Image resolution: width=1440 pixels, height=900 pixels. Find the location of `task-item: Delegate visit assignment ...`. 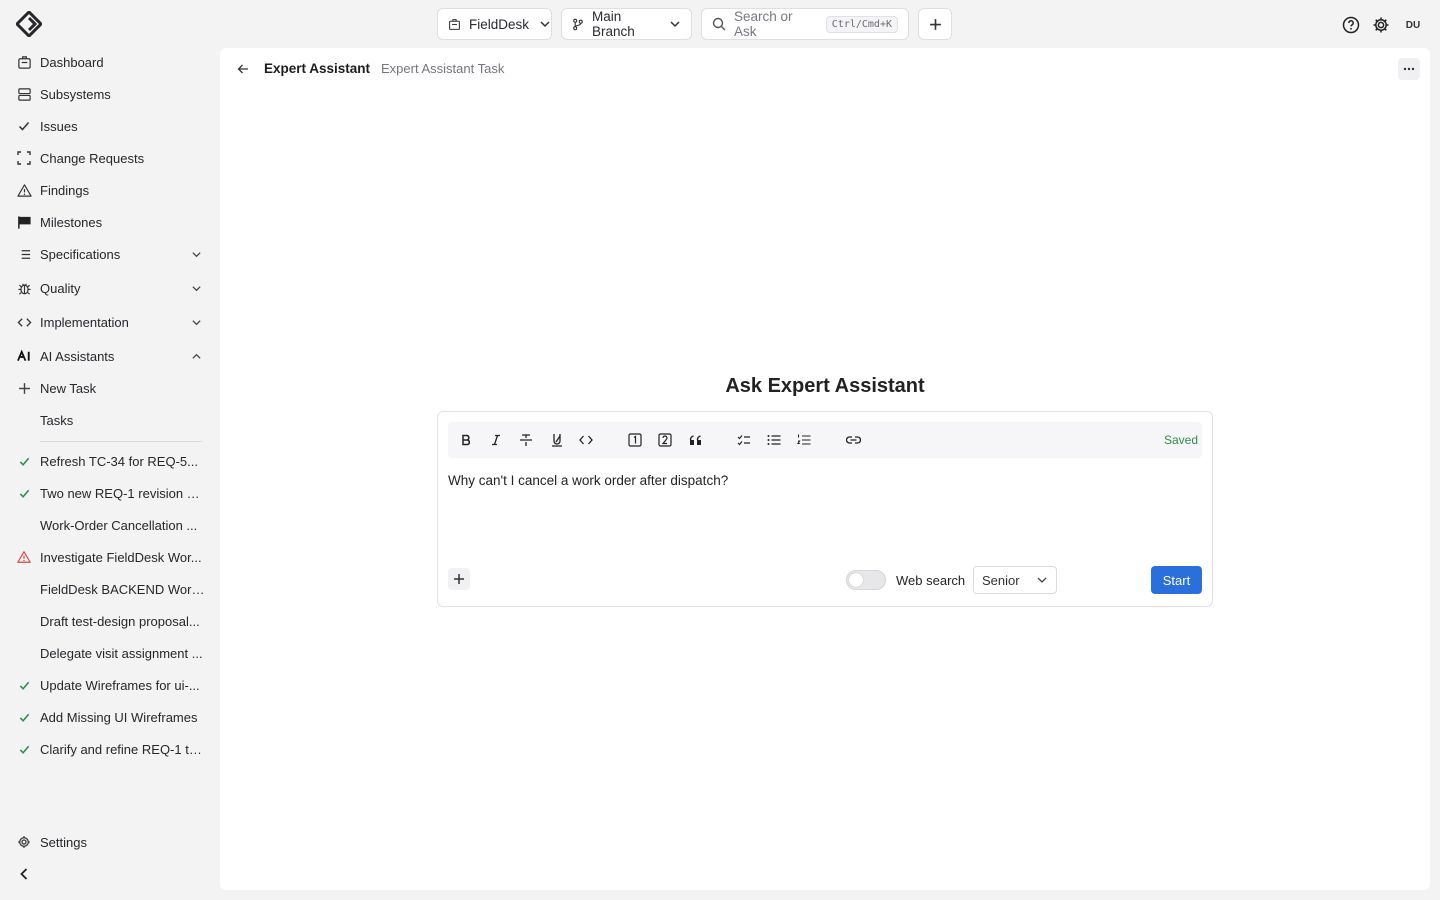

task-item: Delegate visit assignment ... is located at coordinates (111, 653).